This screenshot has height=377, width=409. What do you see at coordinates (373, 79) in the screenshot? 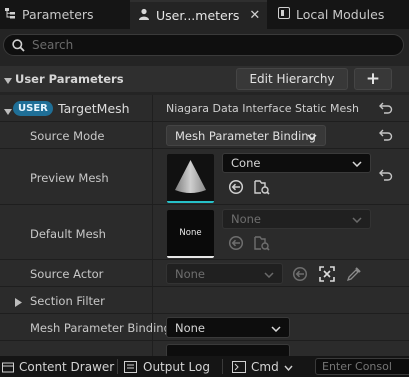
I see `add-parameter-button: +` at bounding box center [373, 79].